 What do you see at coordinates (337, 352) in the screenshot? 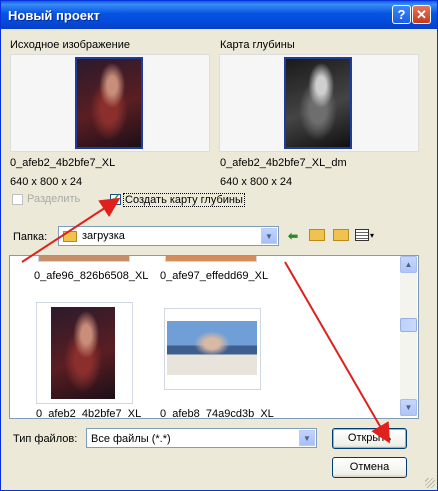
I see `annotation-arrow-to-open-button` at bounding box center [337, 352].